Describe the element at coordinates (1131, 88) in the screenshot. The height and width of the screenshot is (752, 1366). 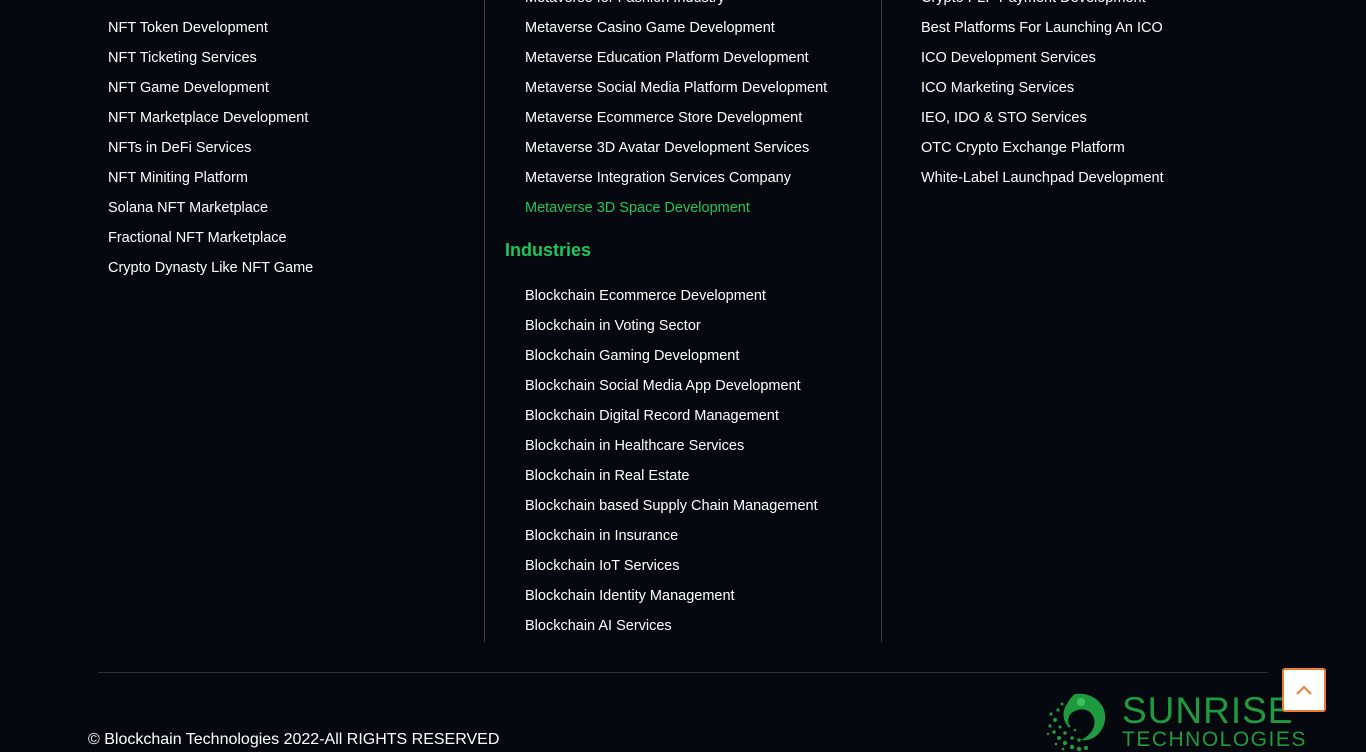
I see `ico-link: ICO Marketing Services` at that location.